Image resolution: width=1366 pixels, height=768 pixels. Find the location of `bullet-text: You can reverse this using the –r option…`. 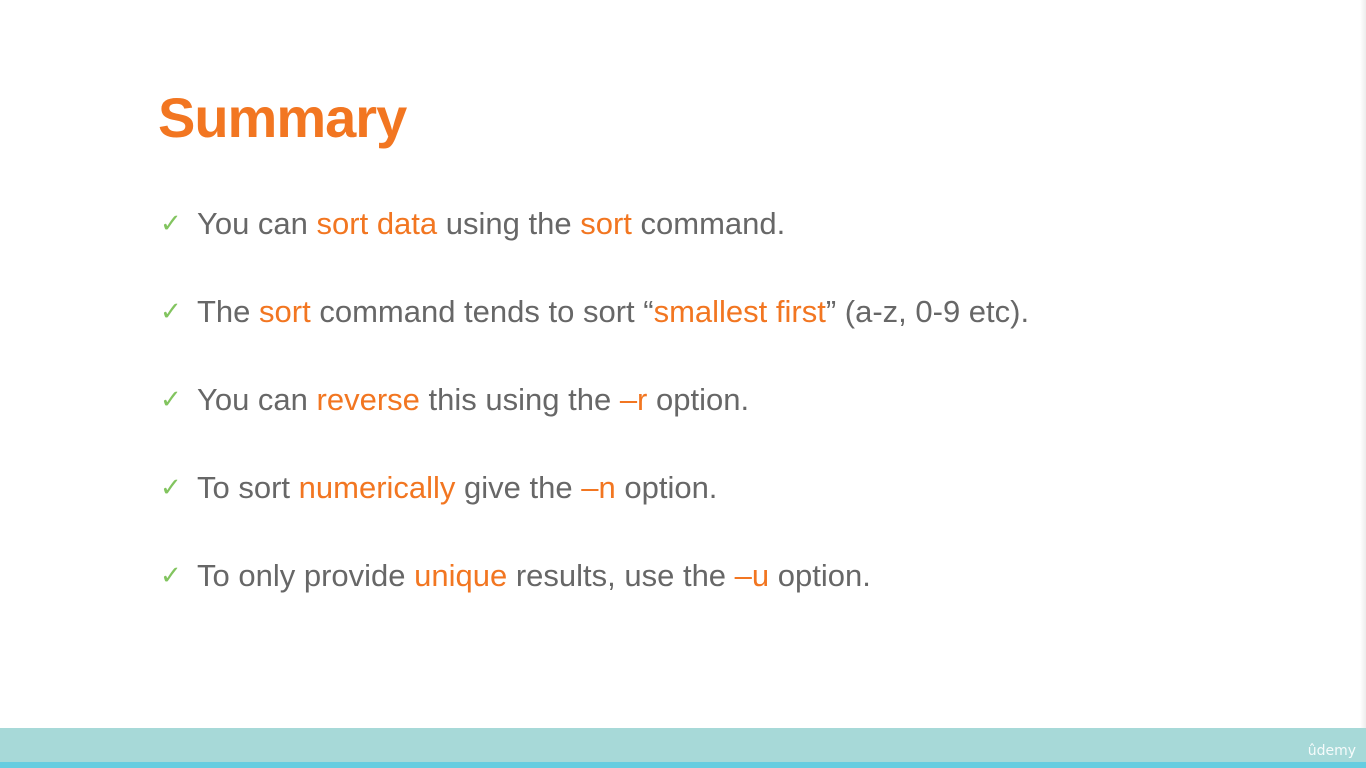

bullet-text: You can reverse this using the –r option… is located at coordinates (473, 400).